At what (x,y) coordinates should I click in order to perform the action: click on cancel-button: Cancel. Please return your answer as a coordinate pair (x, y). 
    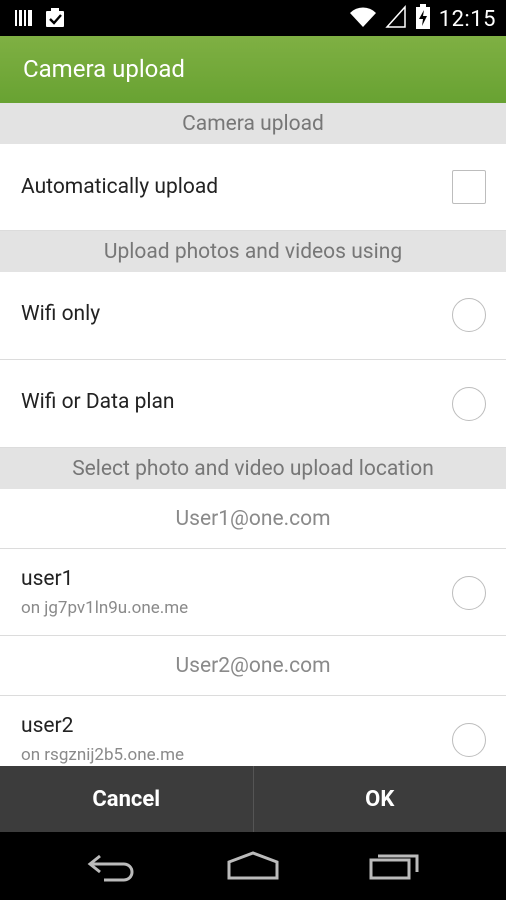
    Looking at the image, I should click on (127, 799).